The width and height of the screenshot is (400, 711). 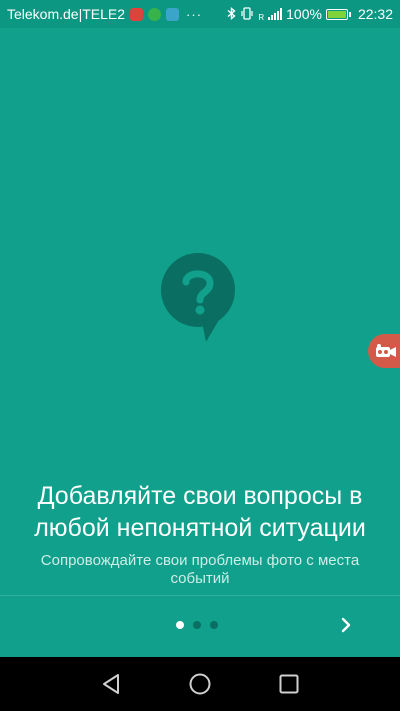 I want to click on next-button, so click(x=346, y=625).